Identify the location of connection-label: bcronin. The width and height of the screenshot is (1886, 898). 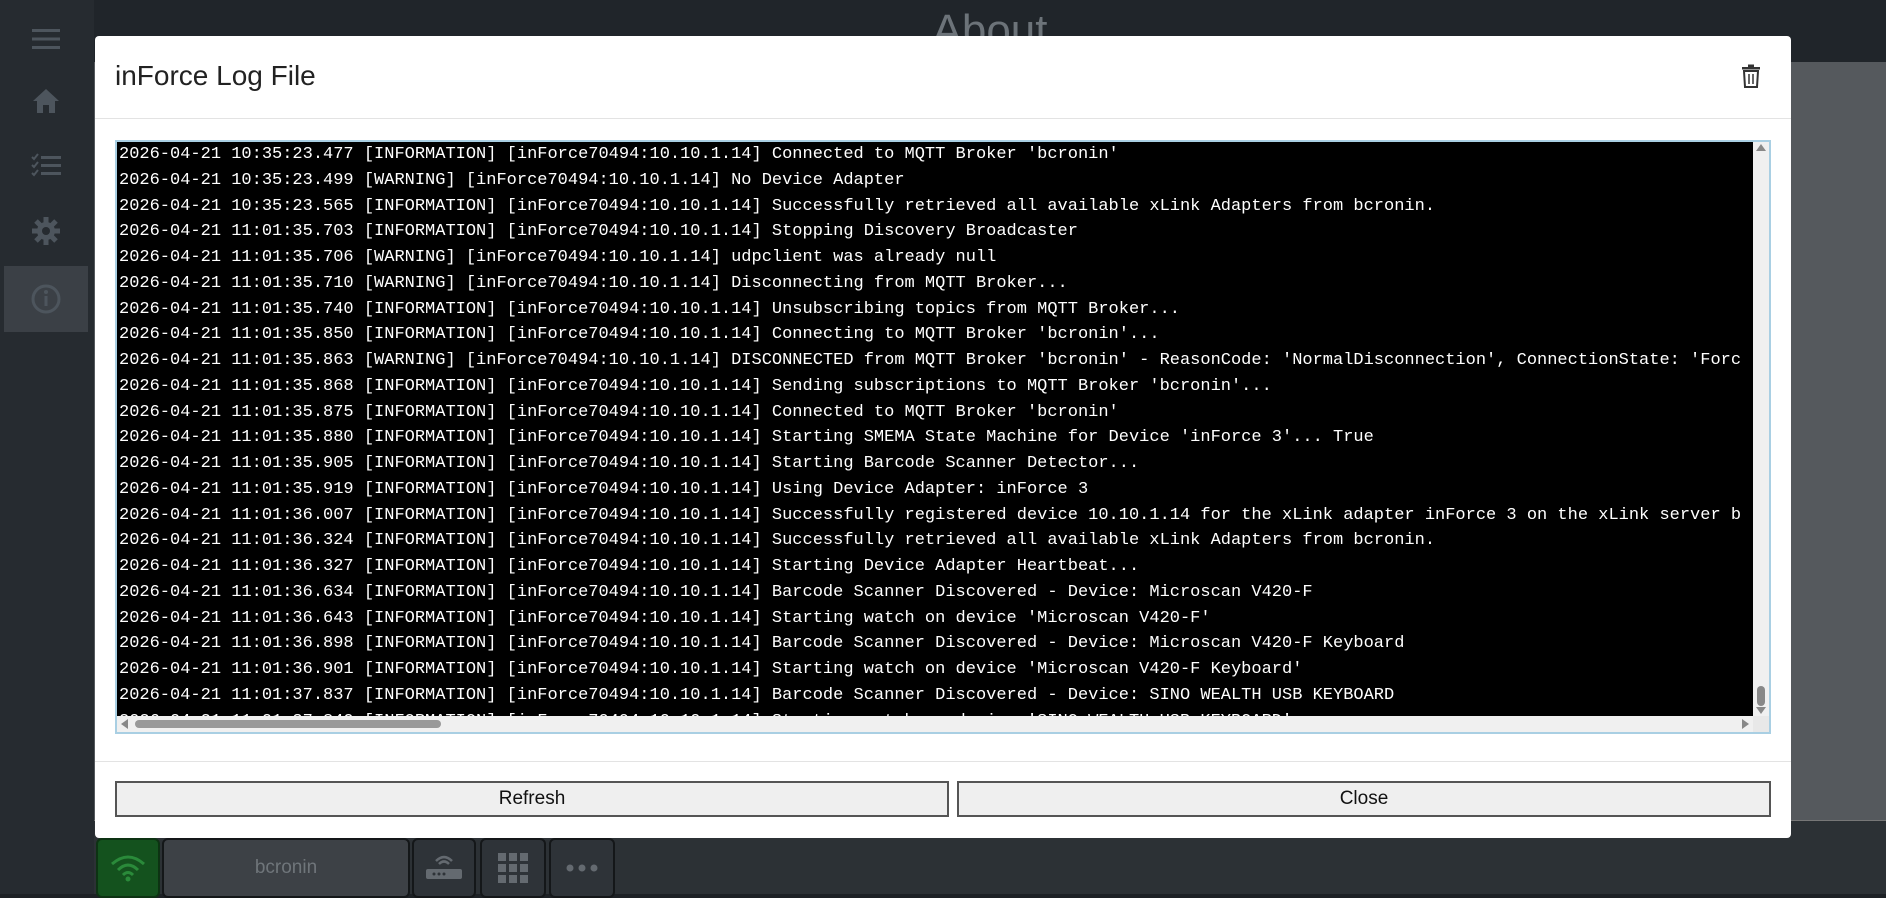
(286, 867).